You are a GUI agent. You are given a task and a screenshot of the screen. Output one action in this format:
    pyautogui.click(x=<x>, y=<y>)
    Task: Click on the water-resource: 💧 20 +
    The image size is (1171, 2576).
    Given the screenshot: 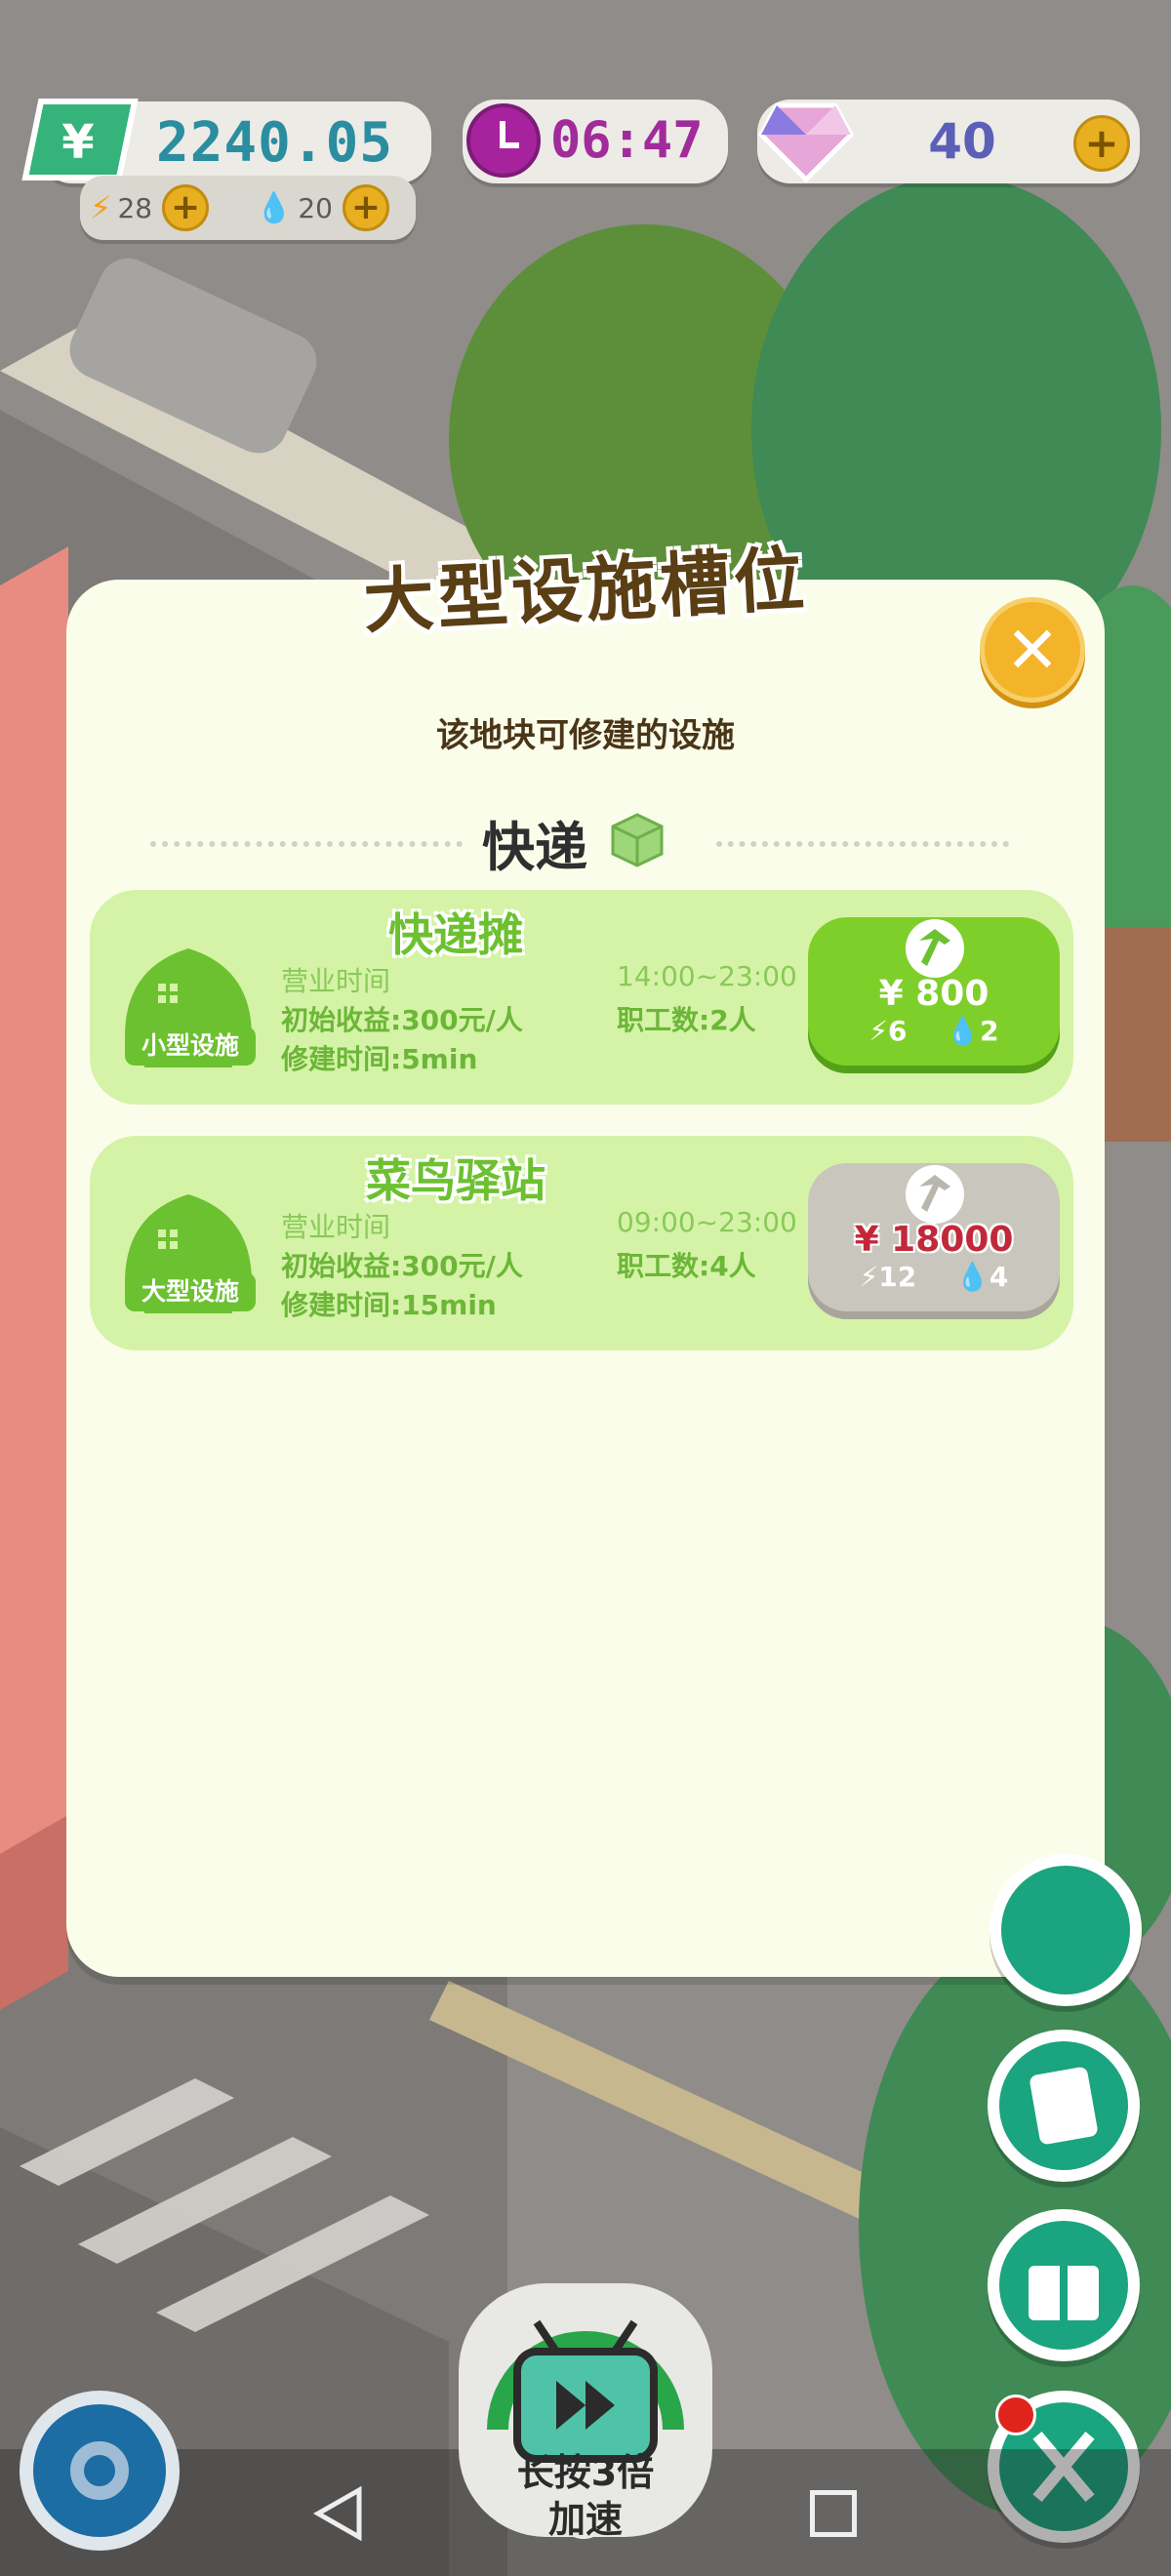 What is the action you would take?
    pyautogui.click(x=322, y=207)
    